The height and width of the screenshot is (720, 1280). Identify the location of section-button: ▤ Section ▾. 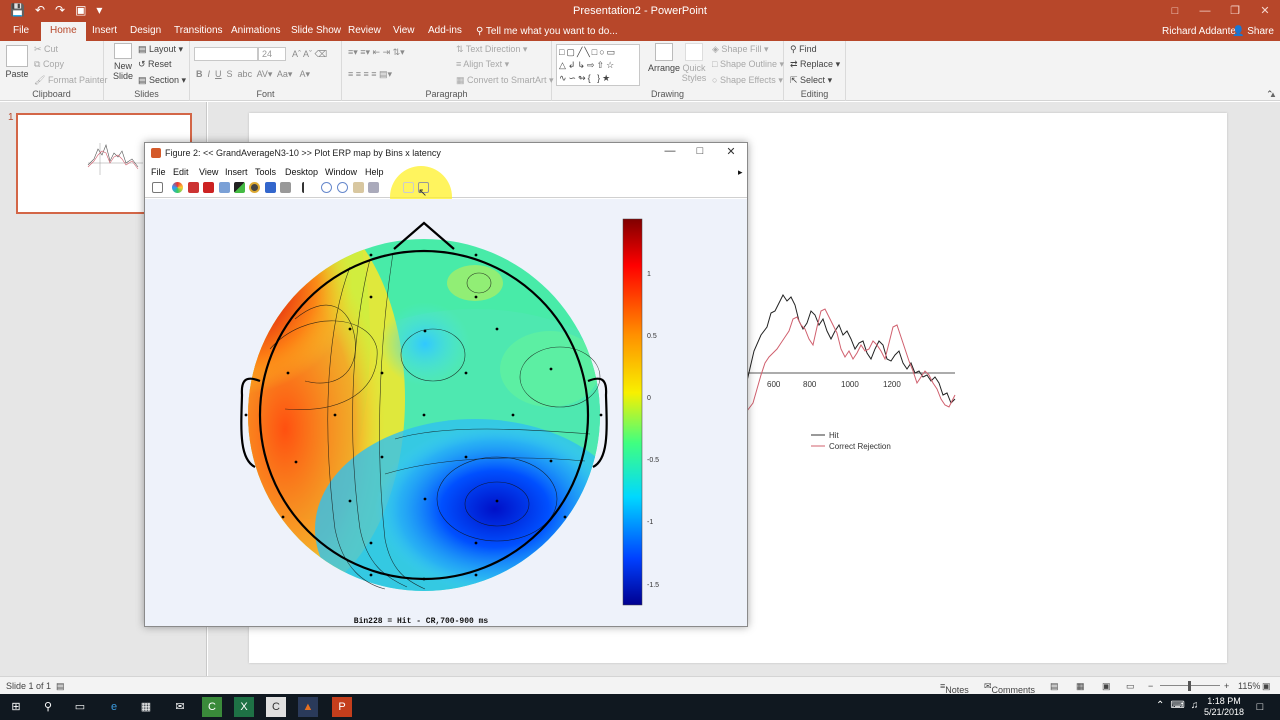
(162, 80).